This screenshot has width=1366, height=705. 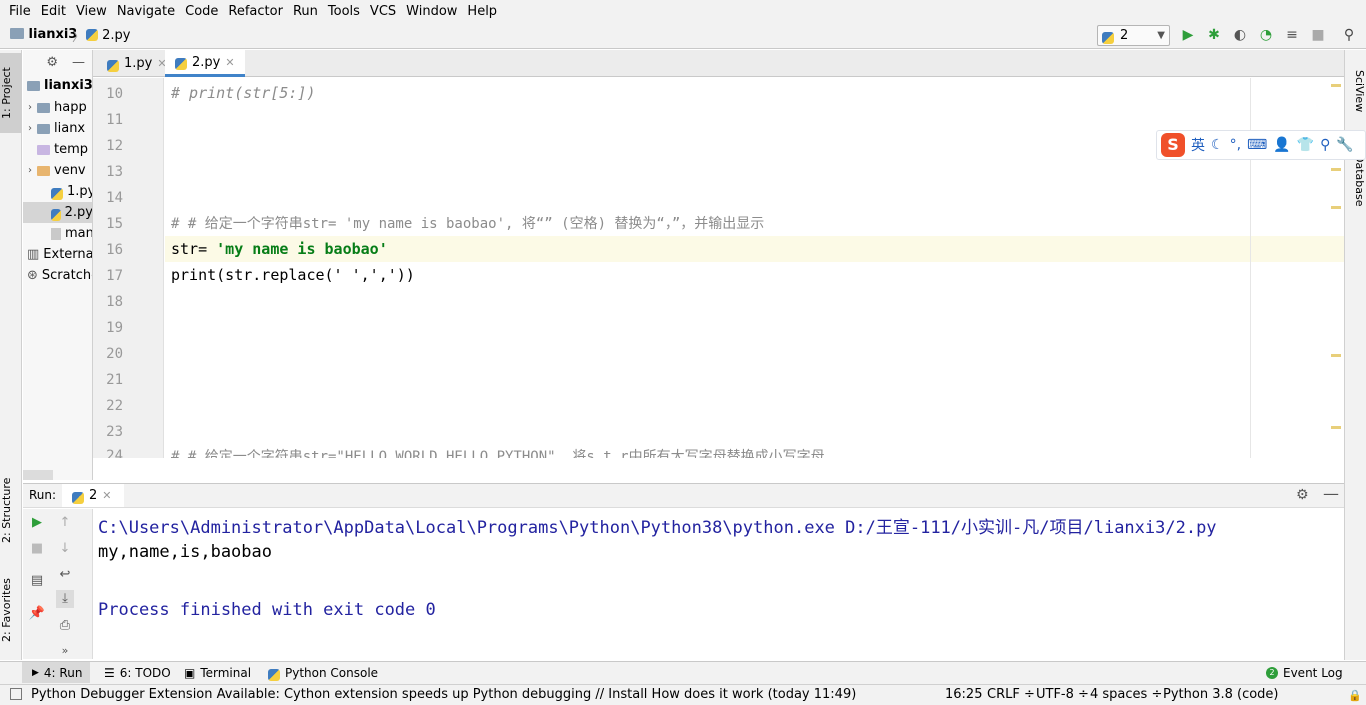 What do you see at coordinates (93, 495) in the screenshot?
I see `run-tab: 2 ✕` at bounding box center [93, 495].